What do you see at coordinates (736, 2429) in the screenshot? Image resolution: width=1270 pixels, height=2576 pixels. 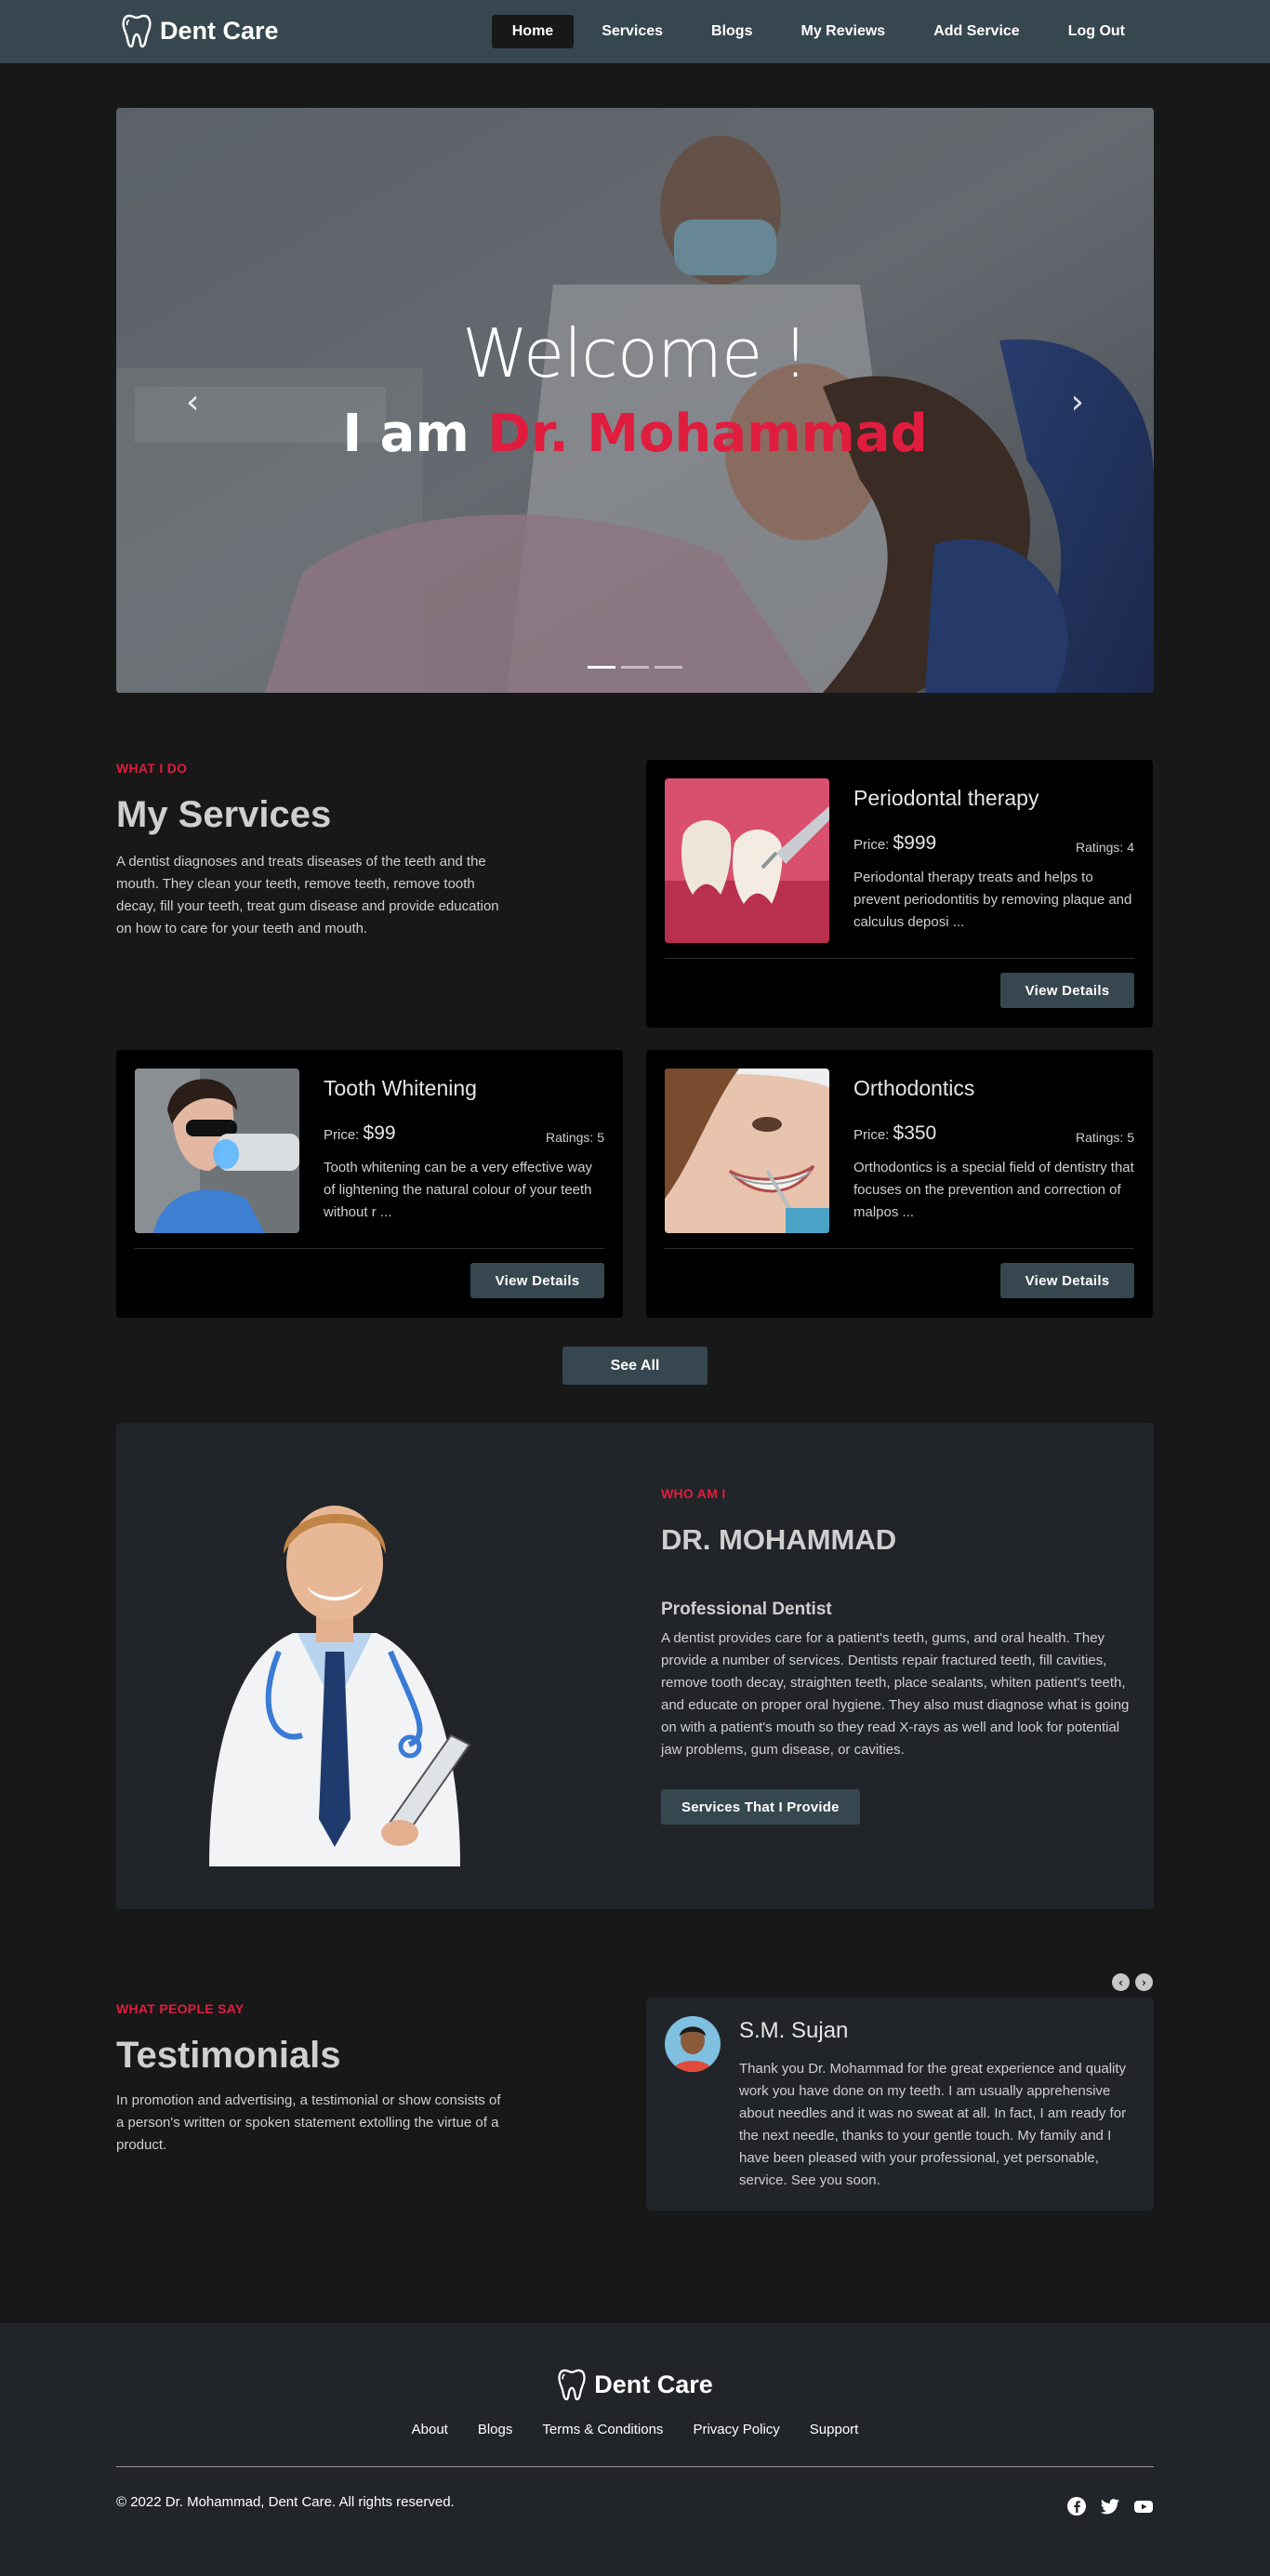 I see `footer-link-privacy: Privacy Policy` at bounding box center [736, 2429].